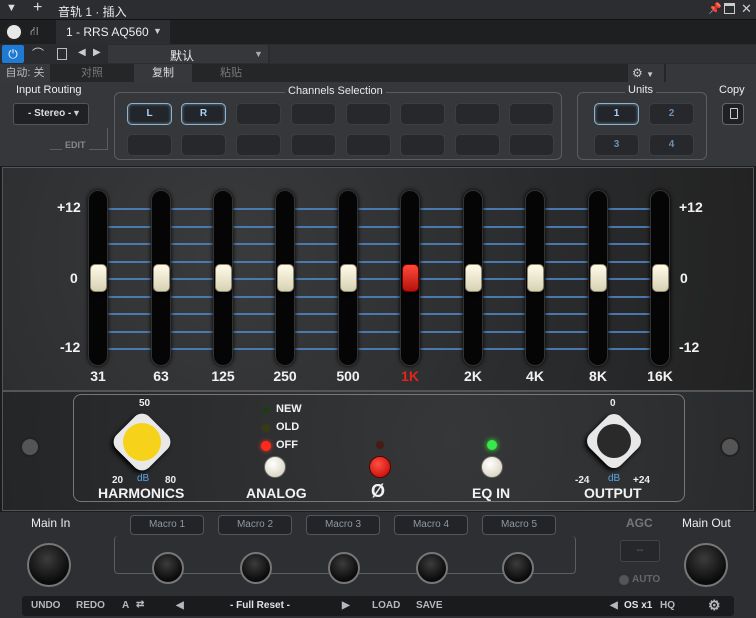 The width and height of the screenshot is (756, 618). Describe the element at coordinates (37, 8) in the screenshot. I see `add-icon: +` at that location.